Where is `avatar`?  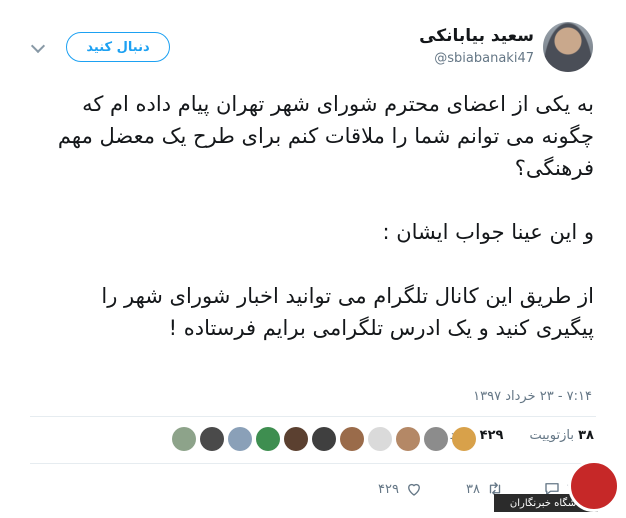
avatar is located at coordinates (568, 47).